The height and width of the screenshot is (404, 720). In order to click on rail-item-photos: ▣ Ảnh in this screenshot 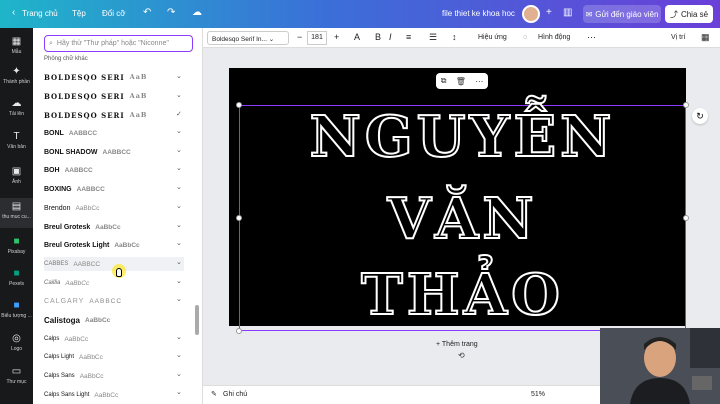, I will do `click(16, 175)`.